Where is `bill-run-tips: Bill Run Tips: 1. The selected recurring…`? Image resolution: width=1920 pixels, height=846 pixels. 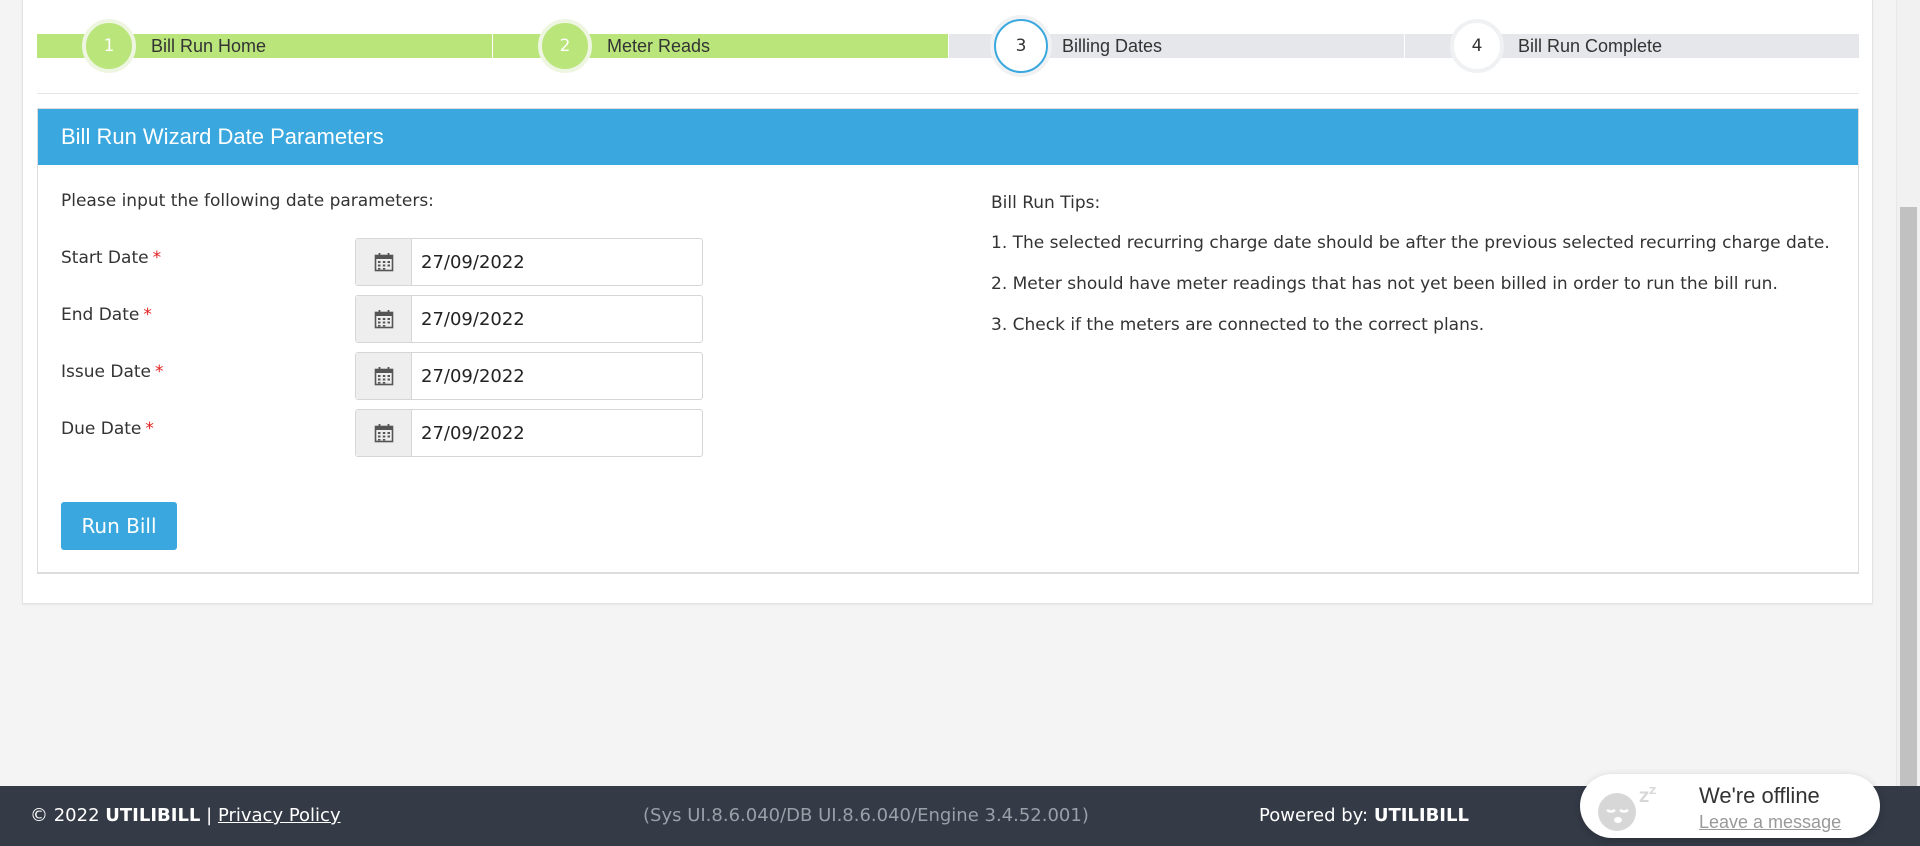 bill-run-tips: Bill Run Tips: 1. The selected recurring… is located at coordinates (1416, 272).